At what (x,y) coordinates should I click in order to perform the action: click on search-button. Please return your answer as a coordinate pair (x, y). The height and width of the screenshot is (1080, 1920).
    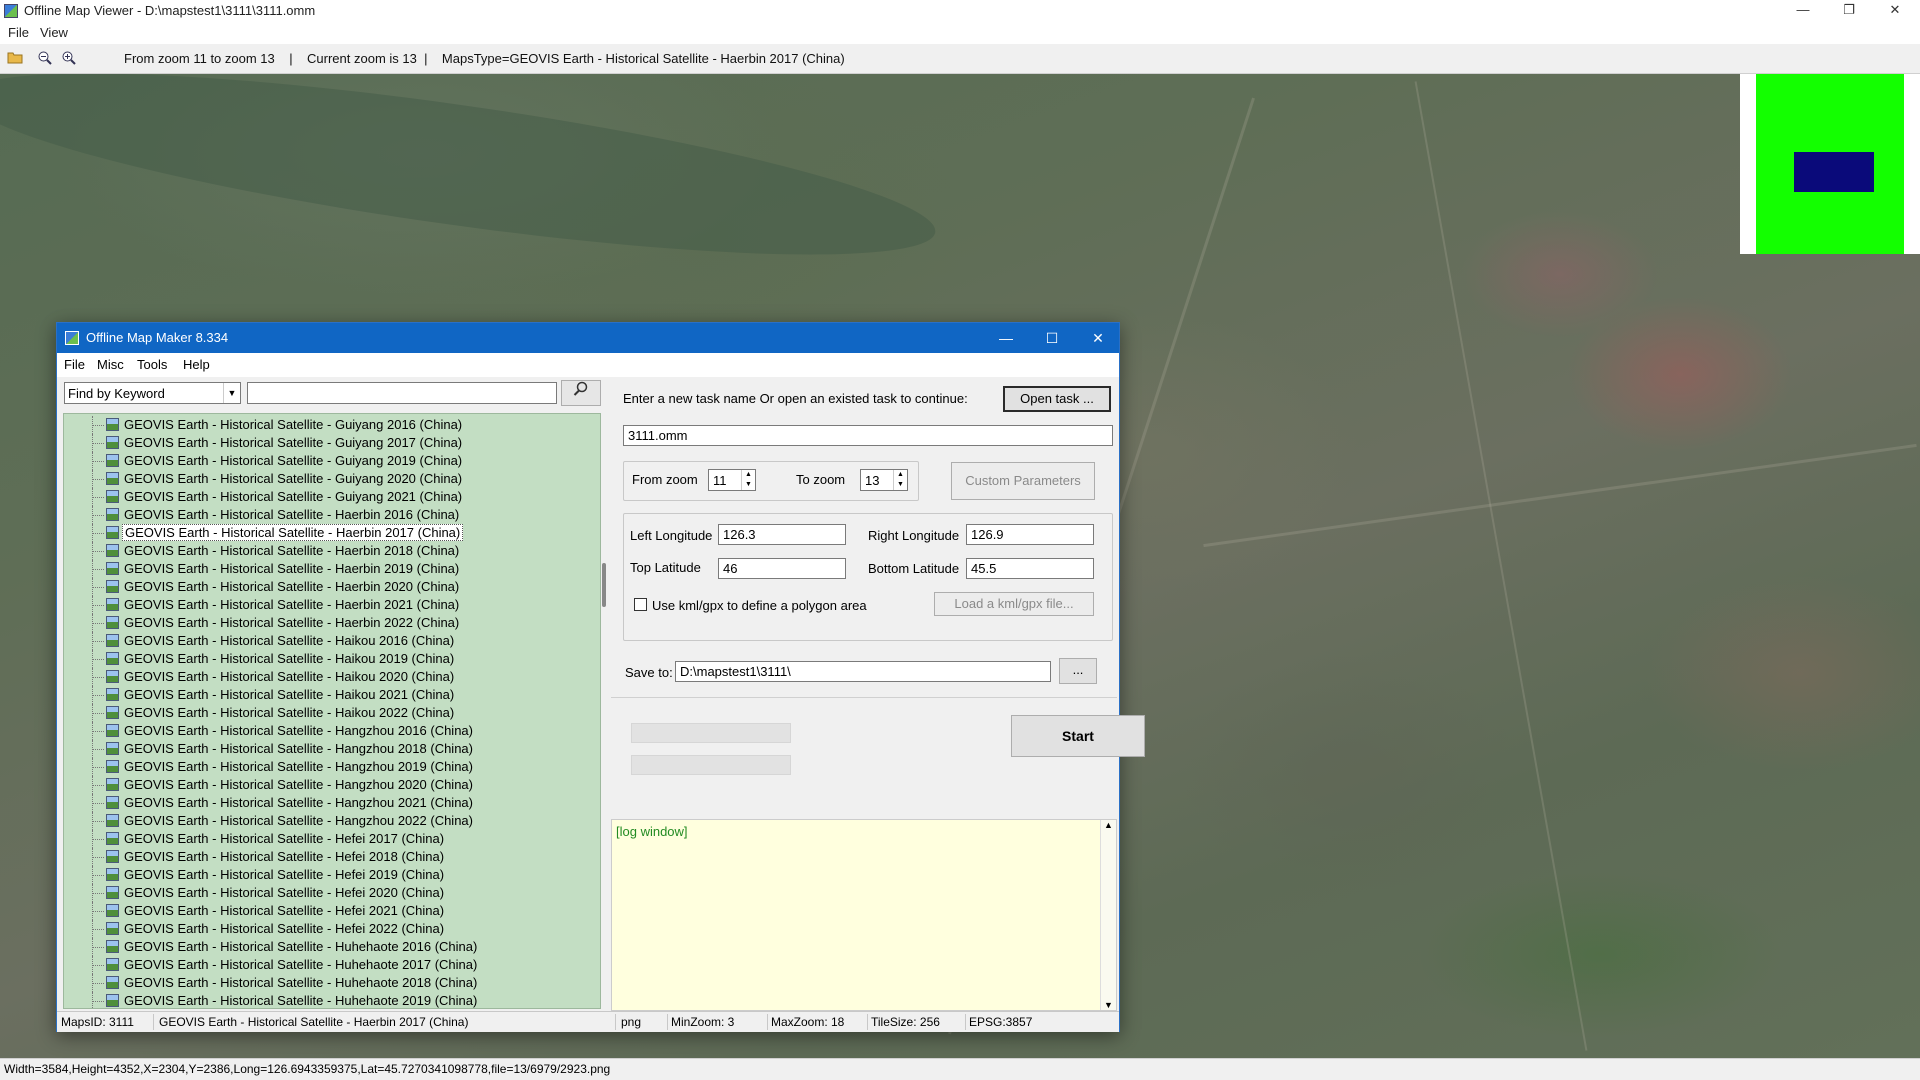
    Looking at the image, I should click on (581, 393).